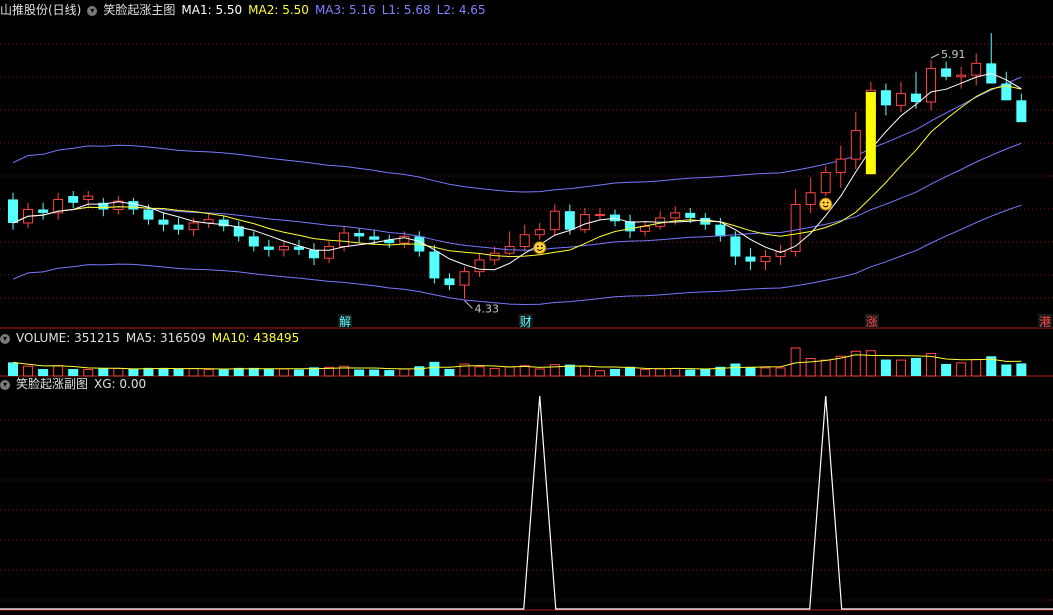 The width and height of the screenshot is (1053, 615). I want to click on smiley-marker, so click(826, 204).